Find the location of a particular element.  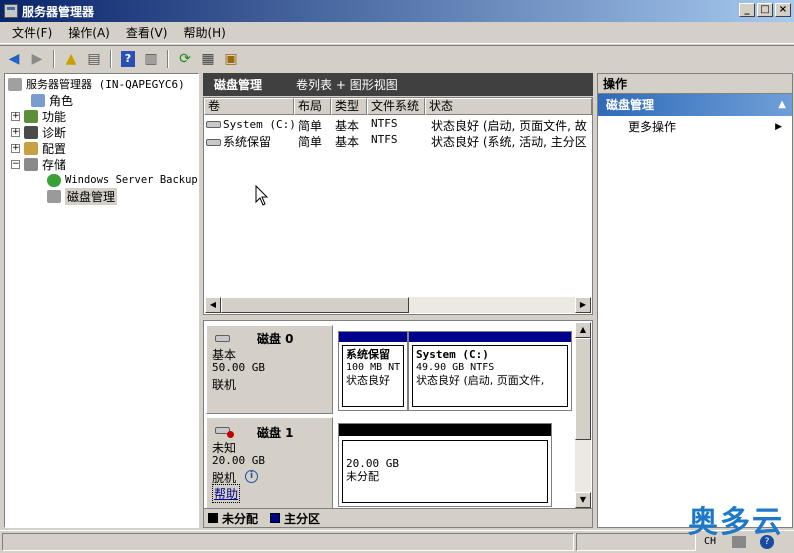

tree-node-disk-management: 磁盘管理 is located at coordinates (82, 196).